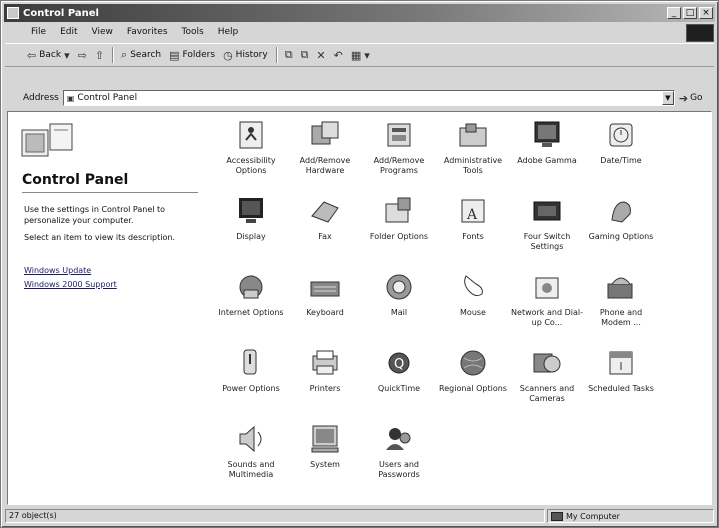 The width and height of the screenshot is (719, 528). What do you see at coordinates (473, 312) in the screenshot?
I see `item-label: Mouse` at bounding box center [473, 312].